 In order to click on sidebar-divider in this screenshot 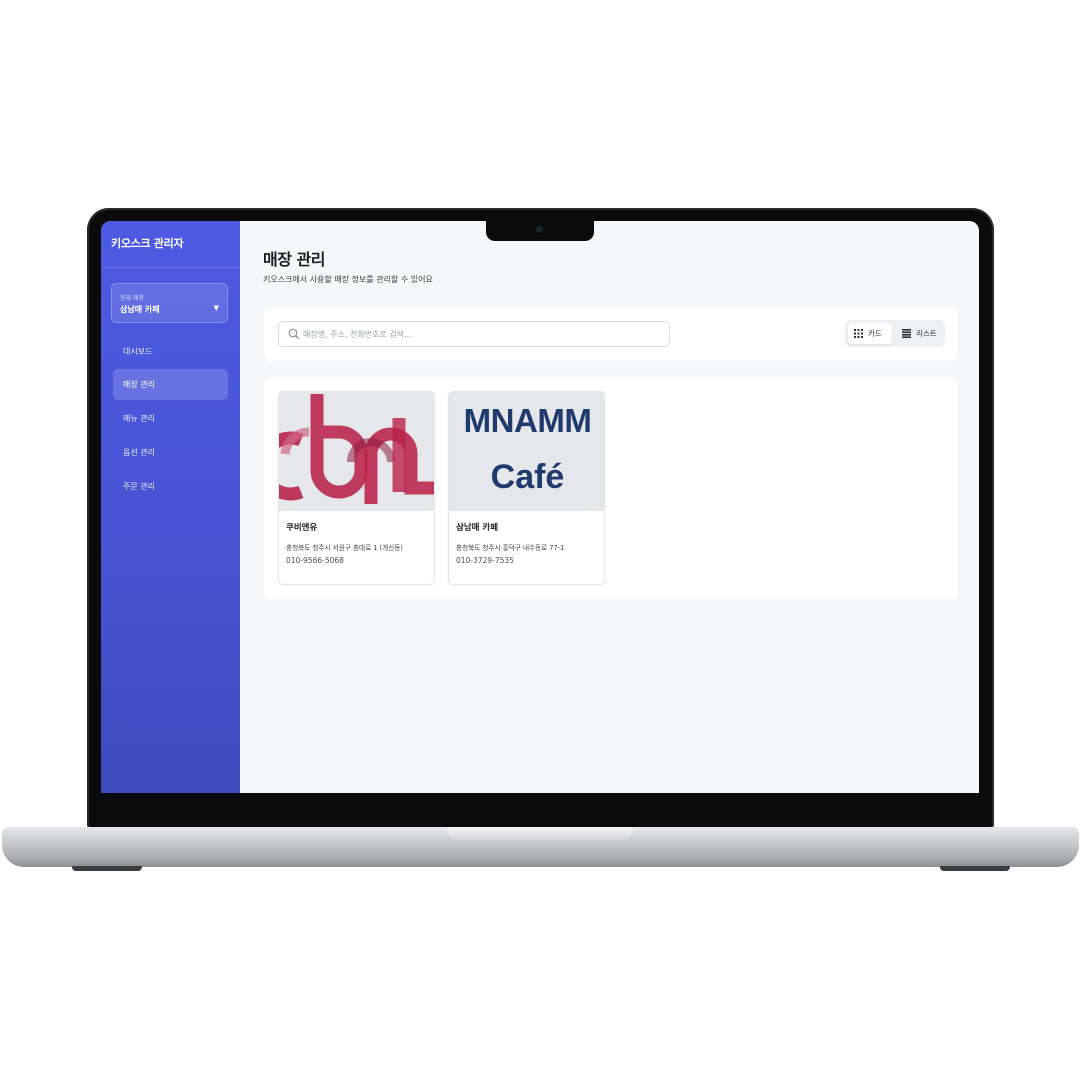, I will do `click(170, 267)`.